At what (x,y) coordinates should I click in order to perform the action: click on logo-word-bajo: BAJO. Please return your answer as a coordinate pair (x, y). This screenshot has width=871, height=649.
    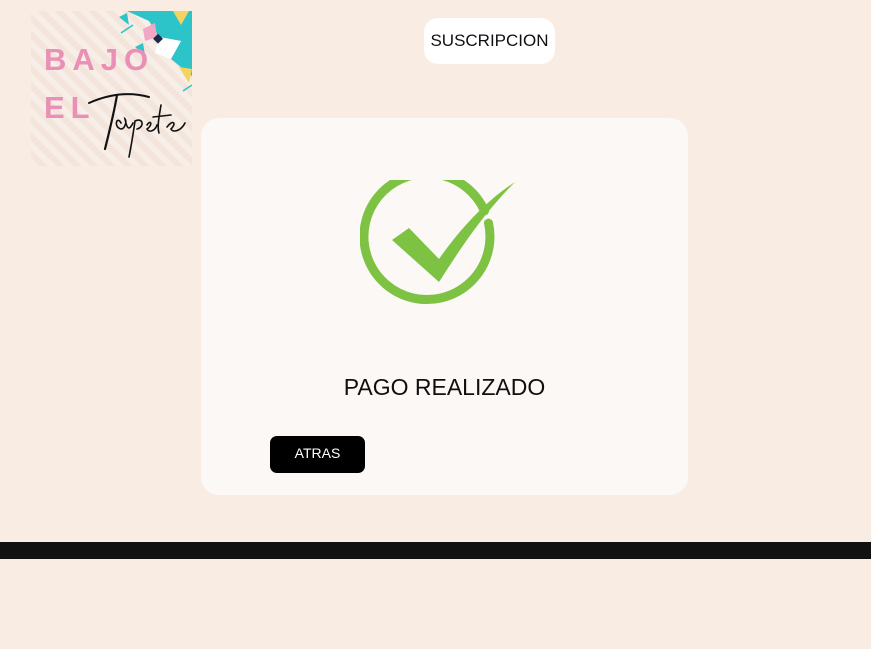
    Looking at the image, I should click on (99, 59).